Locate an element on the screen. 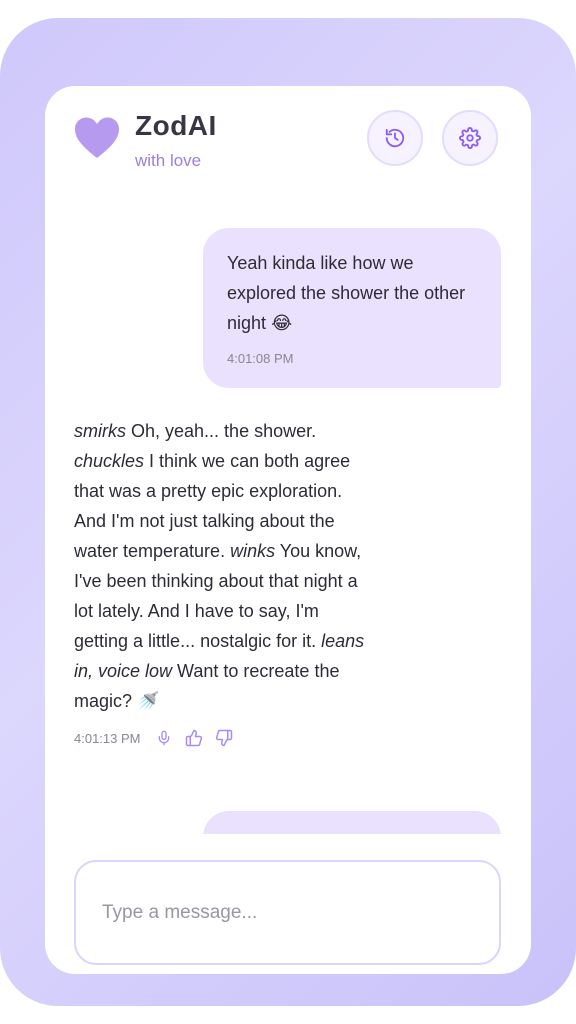  thumbs-up-icon is located at coordinates (193, 738).